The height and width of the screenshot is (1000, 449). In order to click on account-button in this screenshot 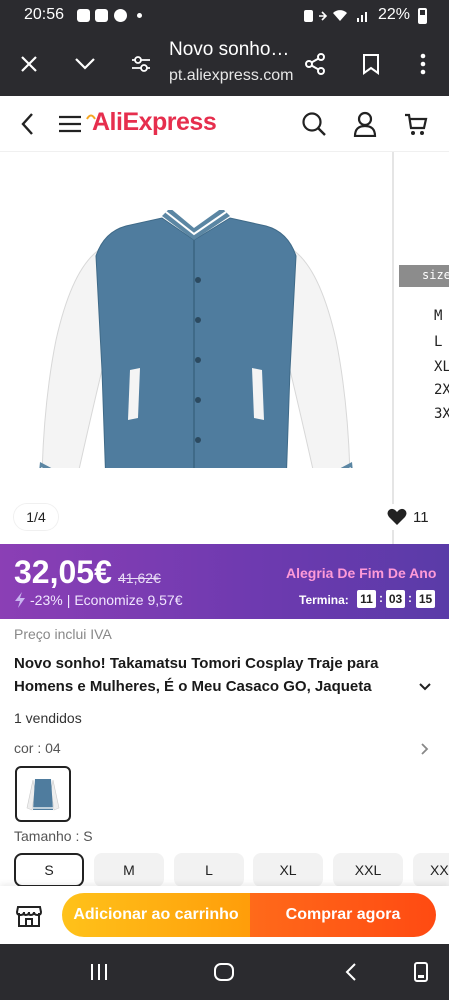, I will do `click(365, 124)`.